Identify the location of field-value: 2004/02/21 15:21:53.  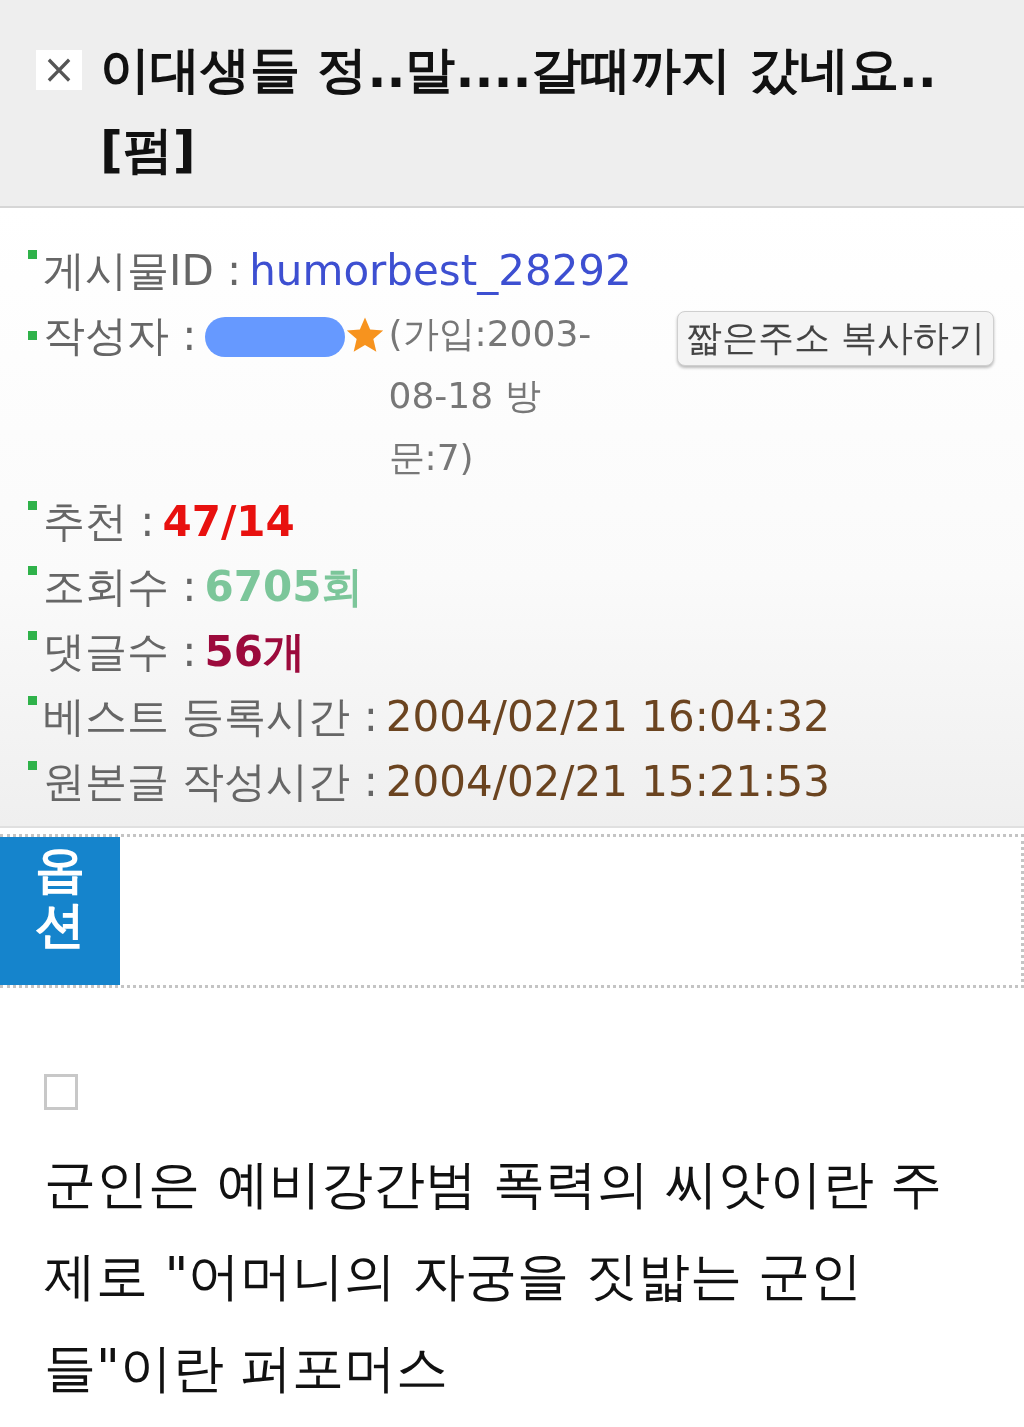
(607, 781).